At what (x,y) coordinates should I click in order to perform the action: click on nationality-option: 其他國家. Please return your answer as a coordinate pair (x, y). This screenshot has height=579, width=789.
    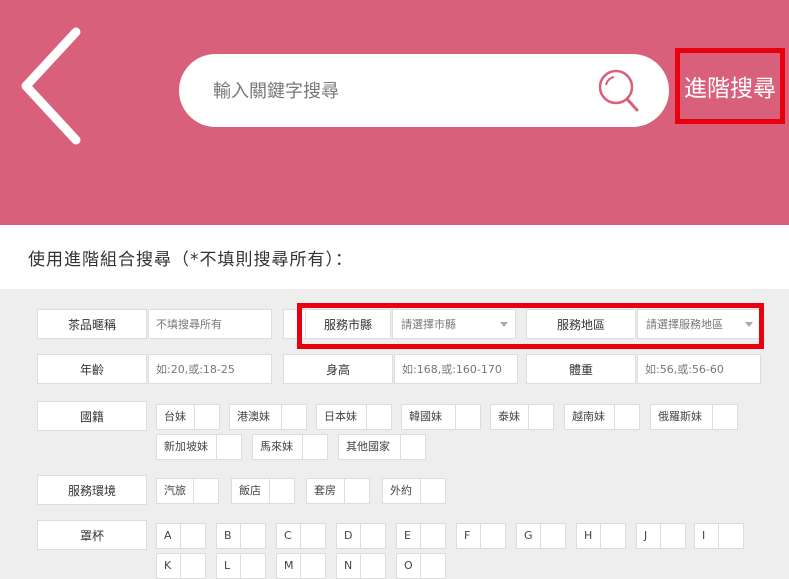
    Looking at the image, I should click on (382, 447).